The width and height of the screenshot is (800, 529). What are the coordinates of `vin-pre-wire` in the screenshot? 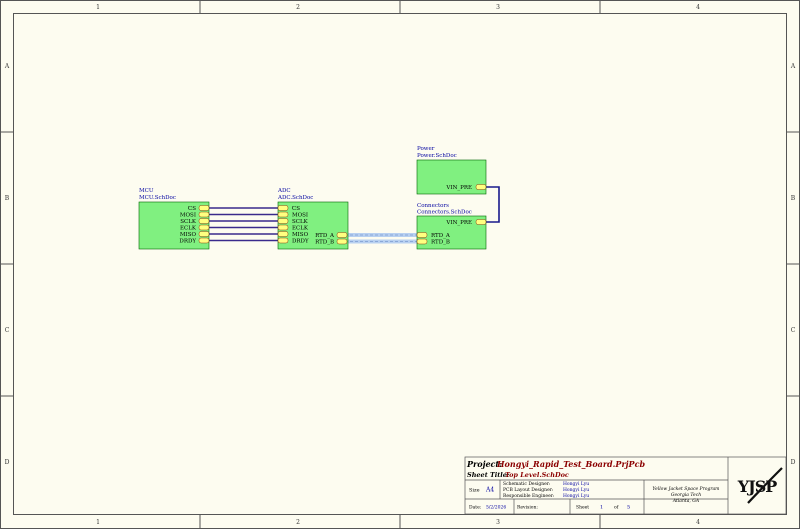 It's located at (493, 204).